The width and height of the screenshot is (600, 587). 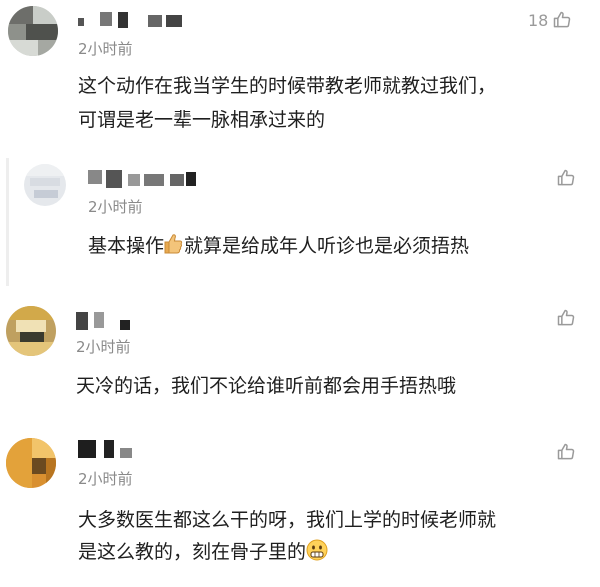 What do you see at coordinates (317, 555) in the screenshot?
I see `grimace-face-emoji-icon` at bounding box center [317, 555].